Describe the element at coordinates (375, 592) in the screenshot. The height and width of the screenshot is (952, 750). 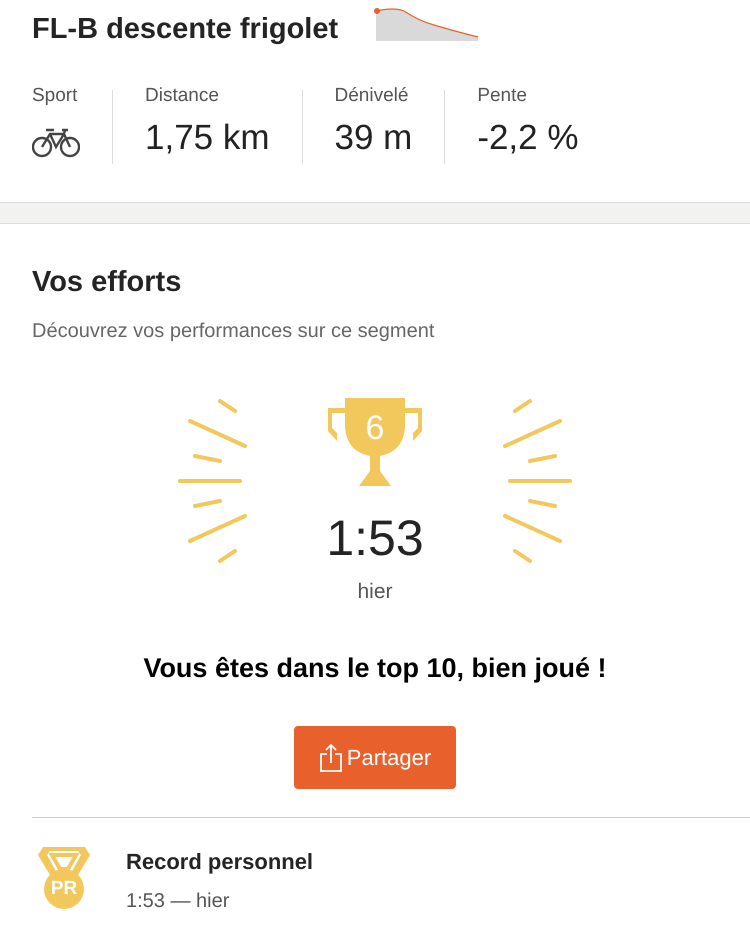
I see `effort-date: hier` at that location.